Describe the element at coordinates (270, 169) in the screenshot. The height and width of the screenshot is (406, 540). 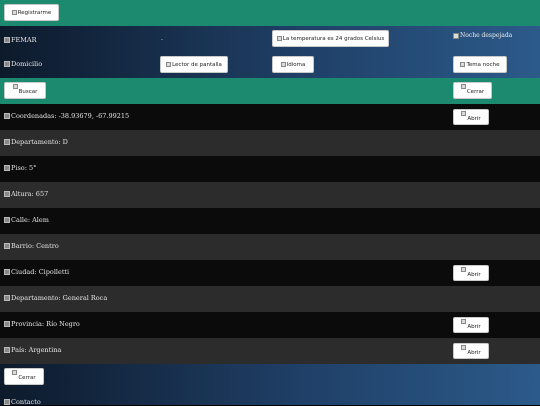
I see `address-row: Piso: 5°` at that location.